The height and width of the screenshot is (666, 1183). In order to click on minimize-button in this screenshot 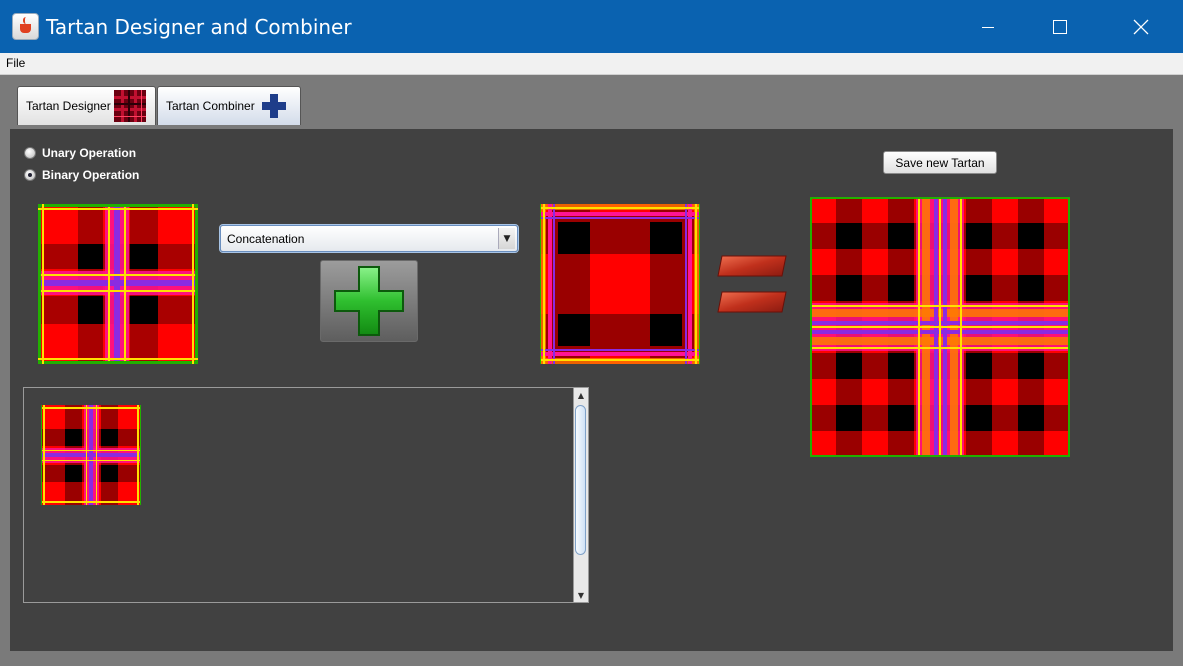, I will do `click(988, 26)`.